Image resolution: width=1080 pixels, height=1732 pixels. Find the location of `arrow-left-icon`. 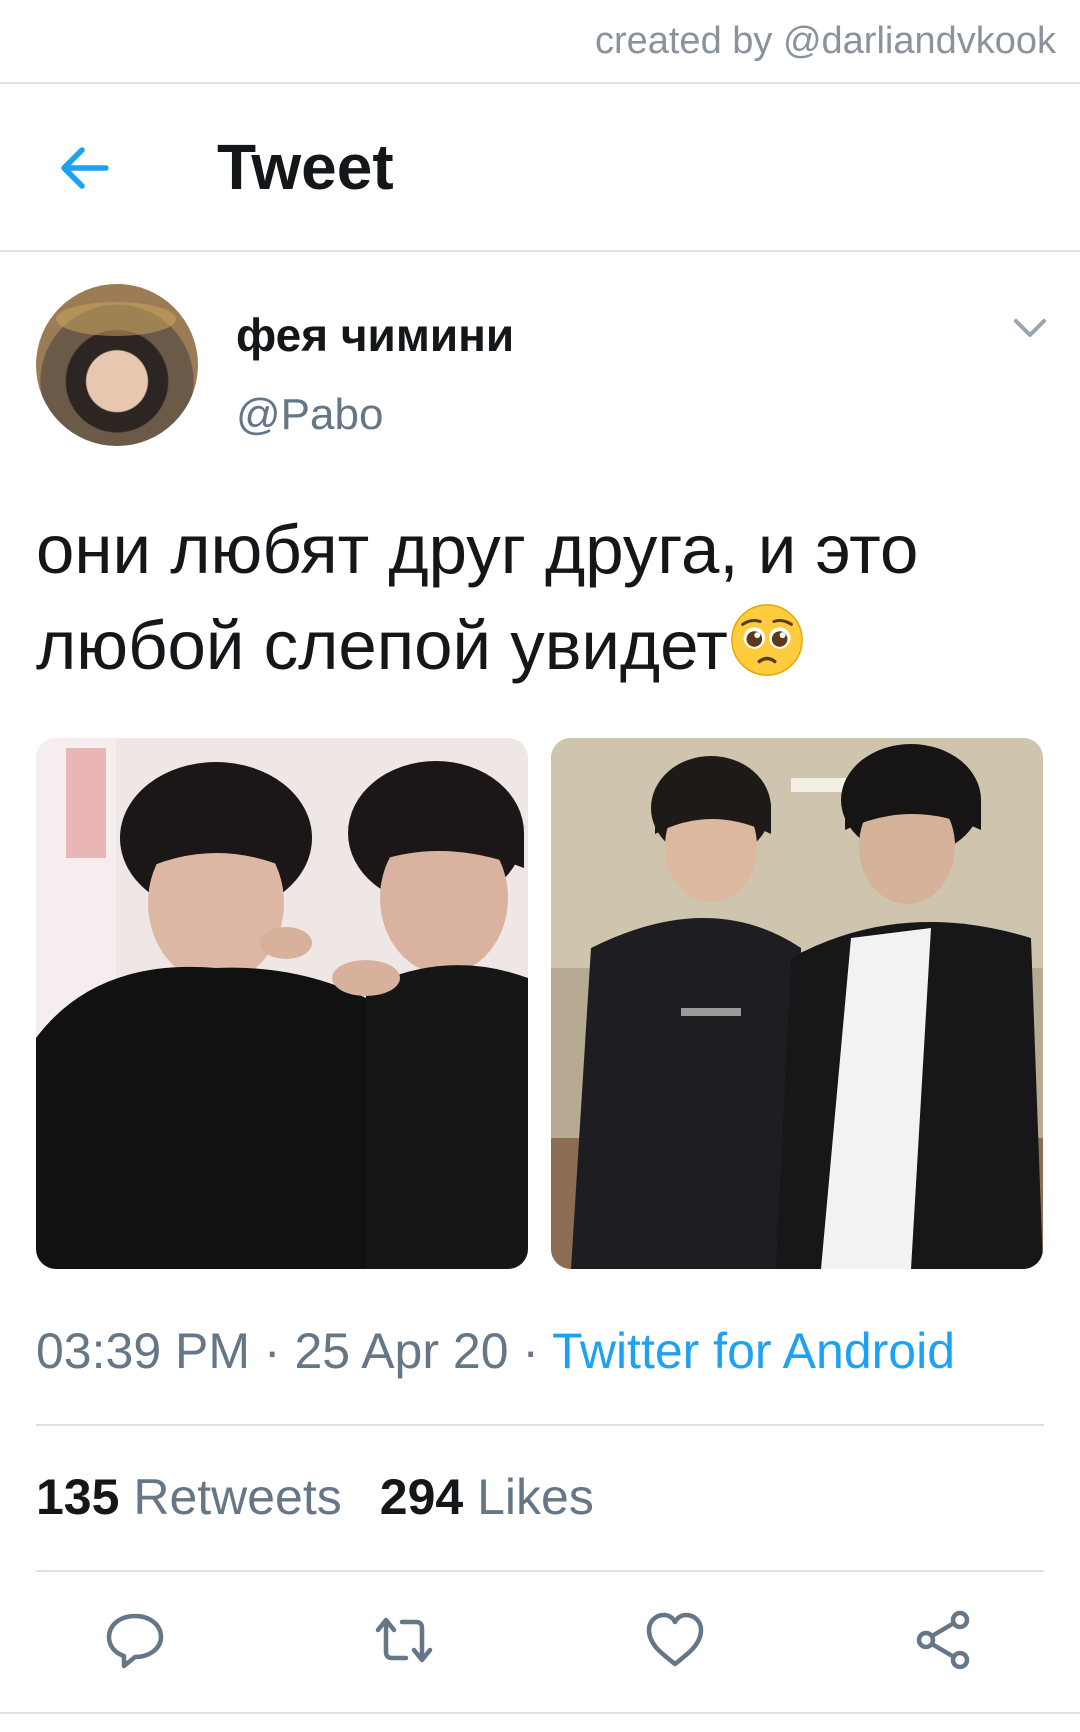

arrow-left-icon is located at coordinates (85, 168).